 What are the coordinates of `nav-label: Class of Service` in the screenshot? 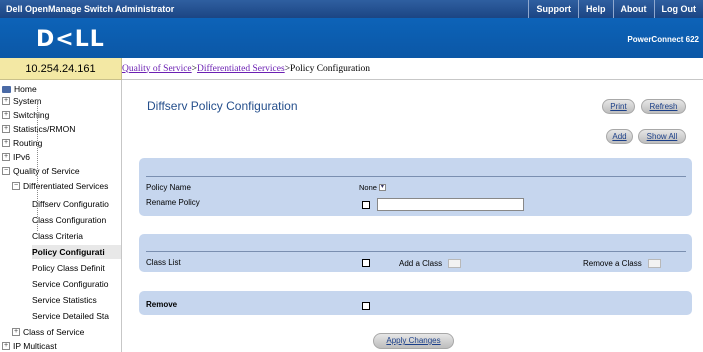 It's located at (54, 332).